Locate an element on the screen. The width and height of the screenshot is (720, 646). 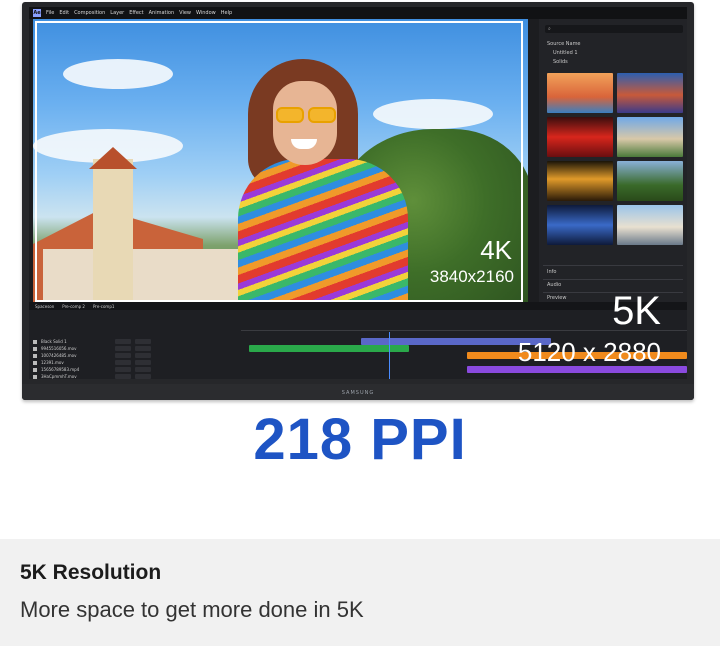
tab-pre-comp-2: Pre-comp 2 is located at coordinates (73, 306).